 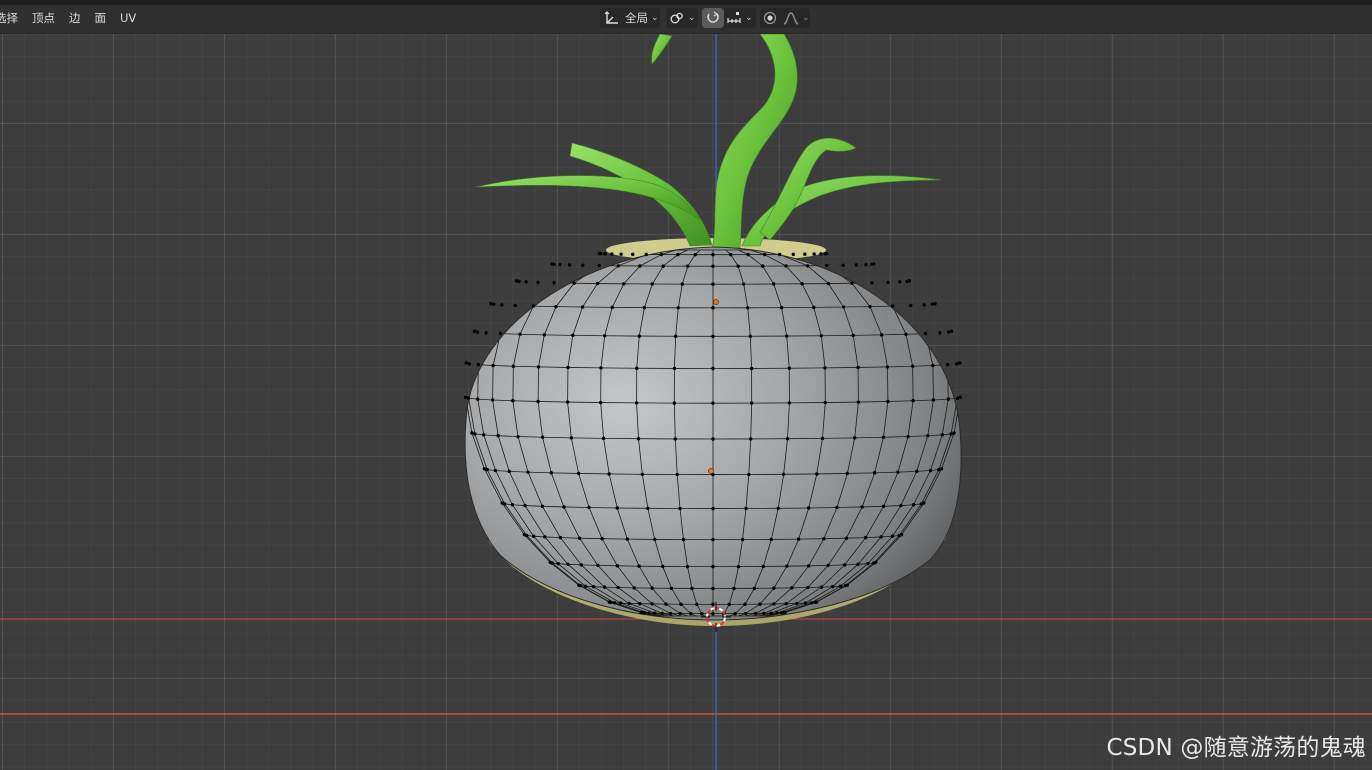 I want to click on proportional-editing-toggle, so click(x=770, y=18).